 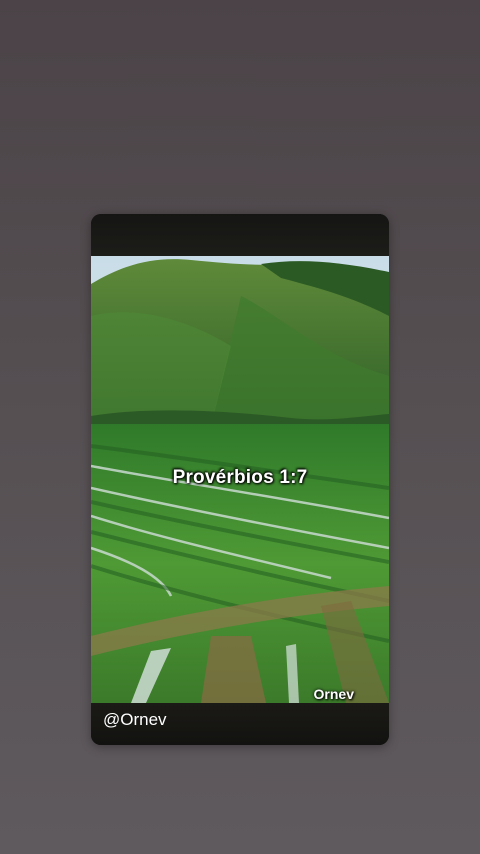 What do you see at coordinates (135, 720) in the screenshot?
I see `username-handle: @Ornev` at bounding box center [135, 720].